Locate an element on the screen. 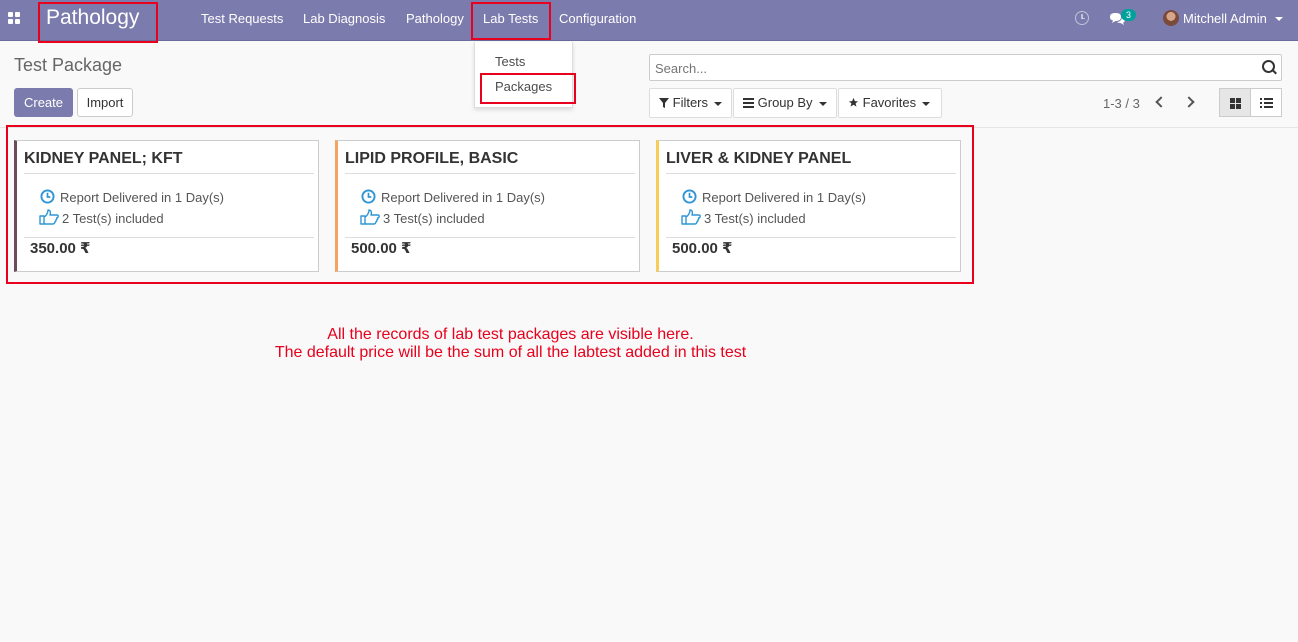 The width and height of the screenshot is (1298, 642). menu-configuration: Configuration is located at coordinates (597, 18).